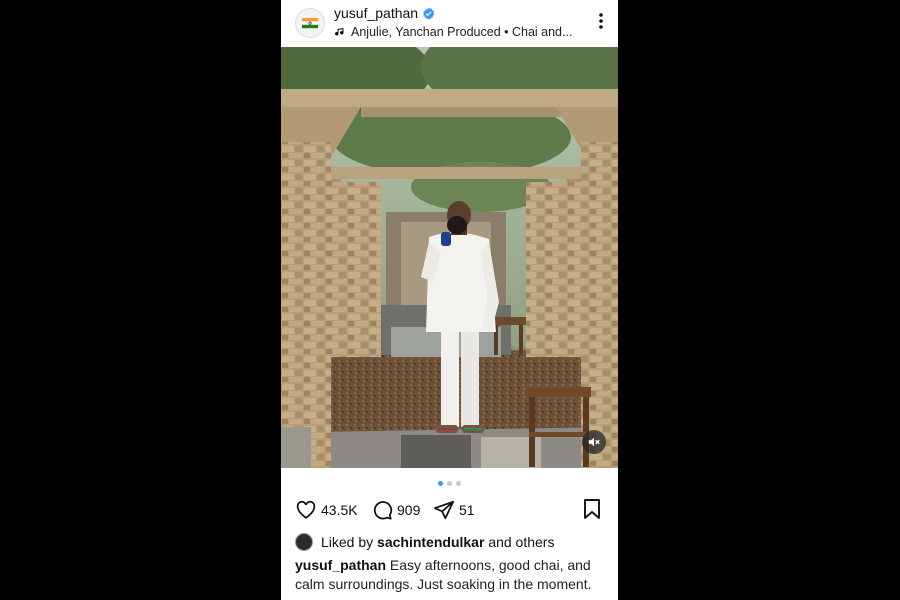 The image size is (900, 600). I want to click on carousel-indicator, so click(449, 483).